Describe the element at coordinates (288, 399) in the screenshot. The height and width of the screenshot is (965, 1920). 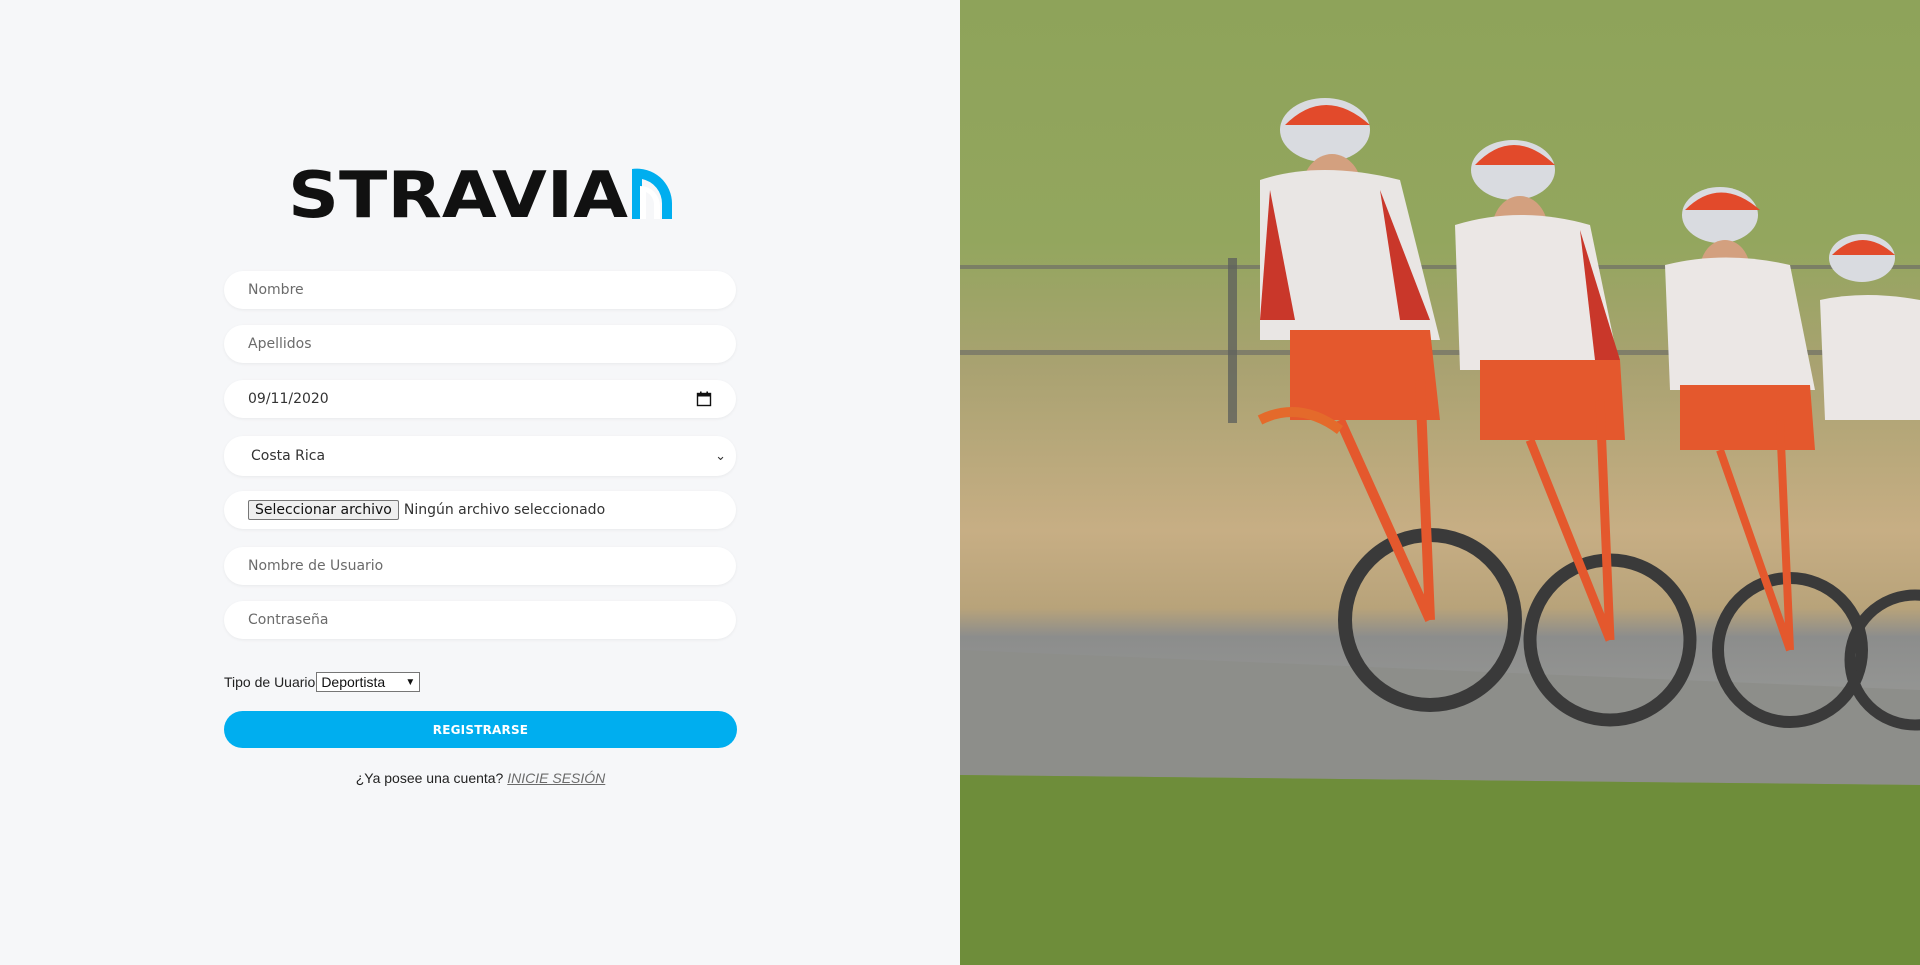
I see `fecha-value: 09/11/2020` at that location.